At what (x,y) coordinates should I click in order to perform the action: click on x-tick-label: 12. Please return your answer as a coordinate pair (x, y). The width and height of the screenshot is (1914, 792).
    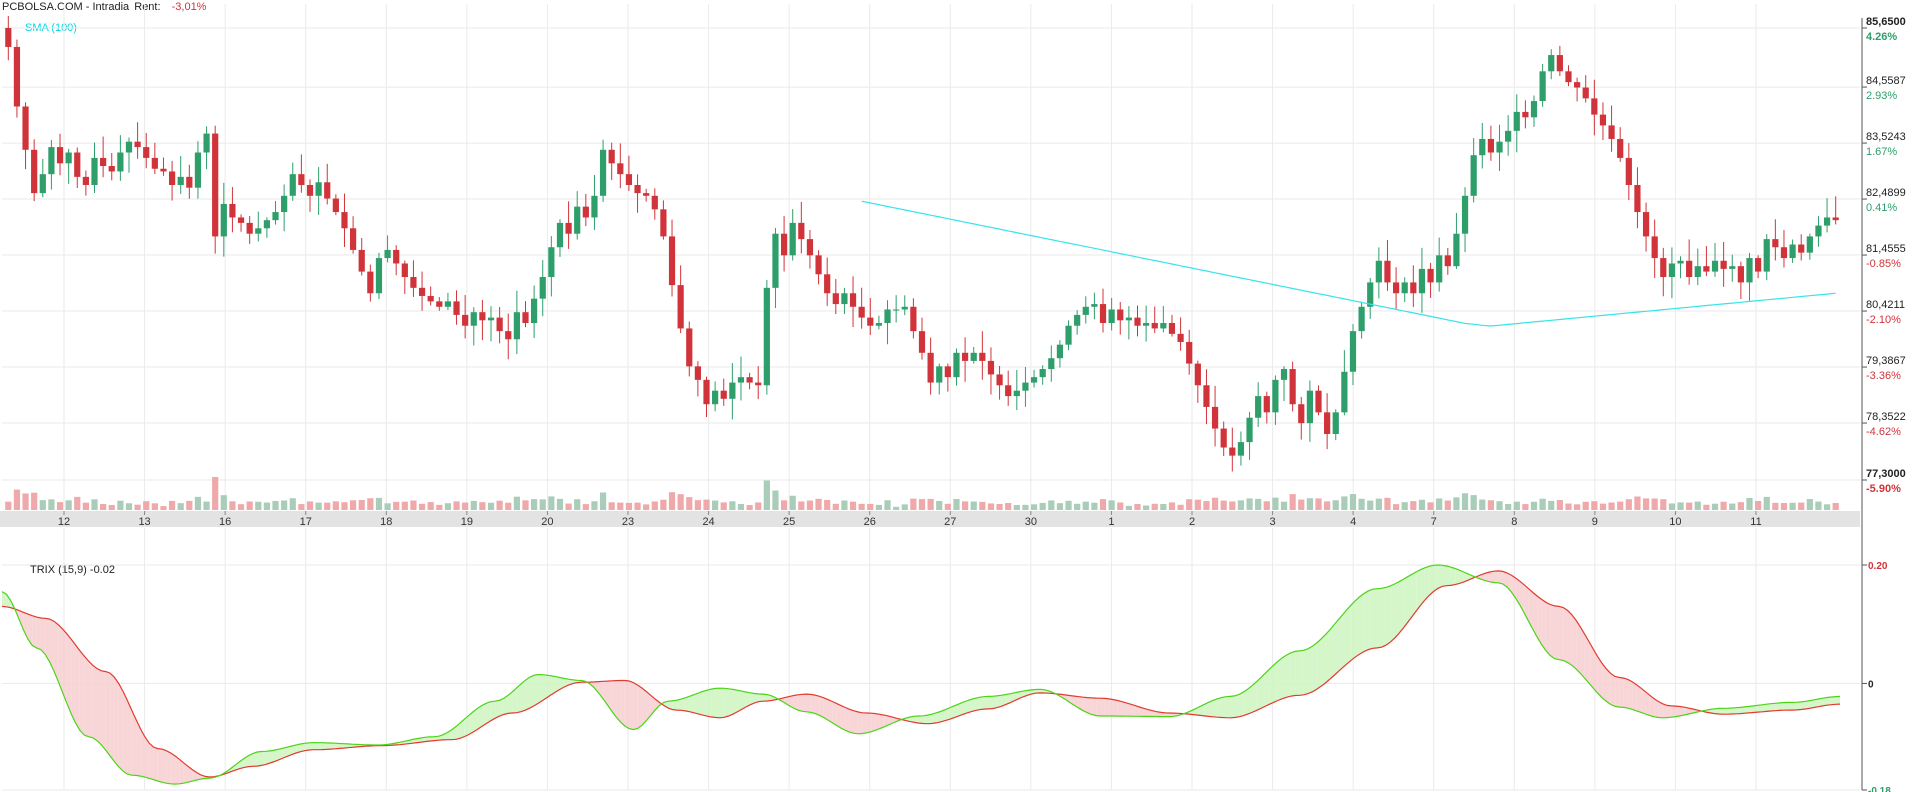
    Looking at the image, I should click on (64, 522).